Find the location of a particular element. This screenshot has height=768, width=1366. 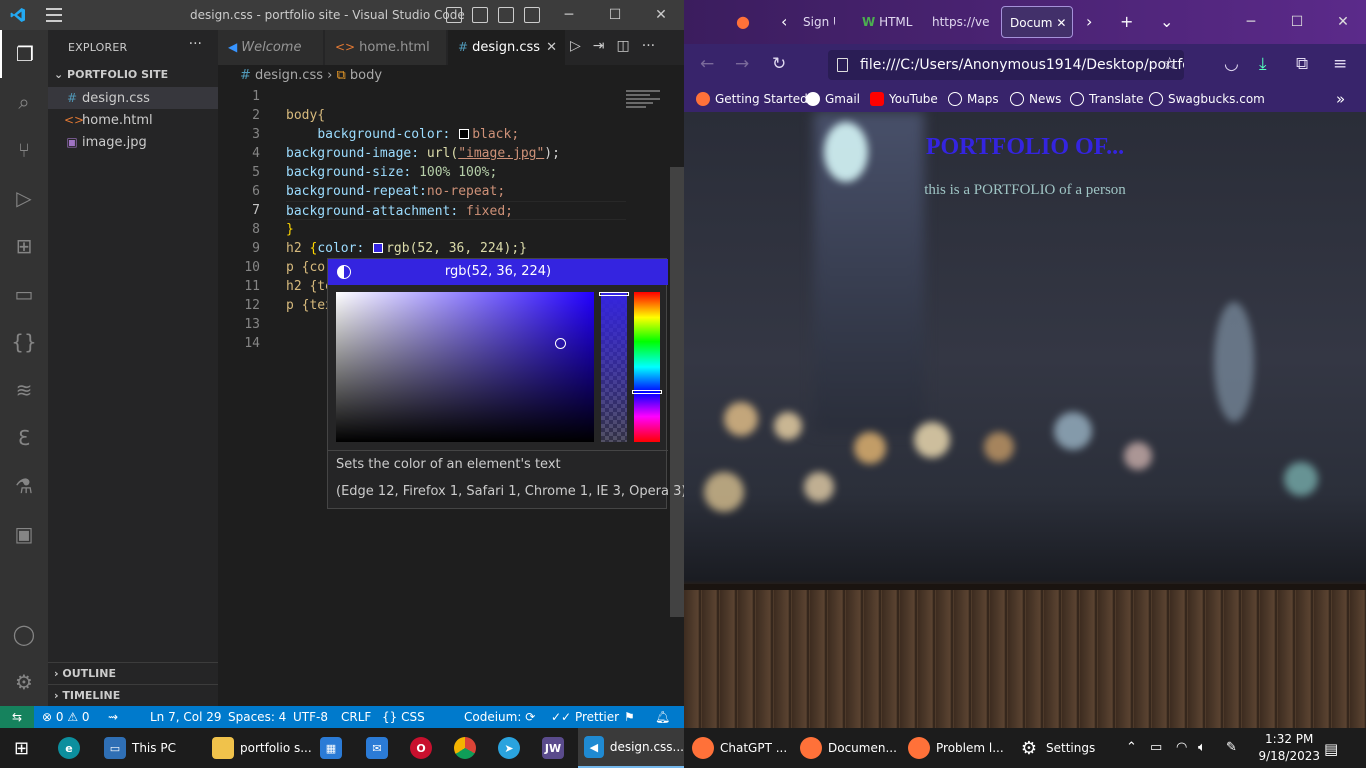

back-icon: ← is located at coordinates (707, 64).